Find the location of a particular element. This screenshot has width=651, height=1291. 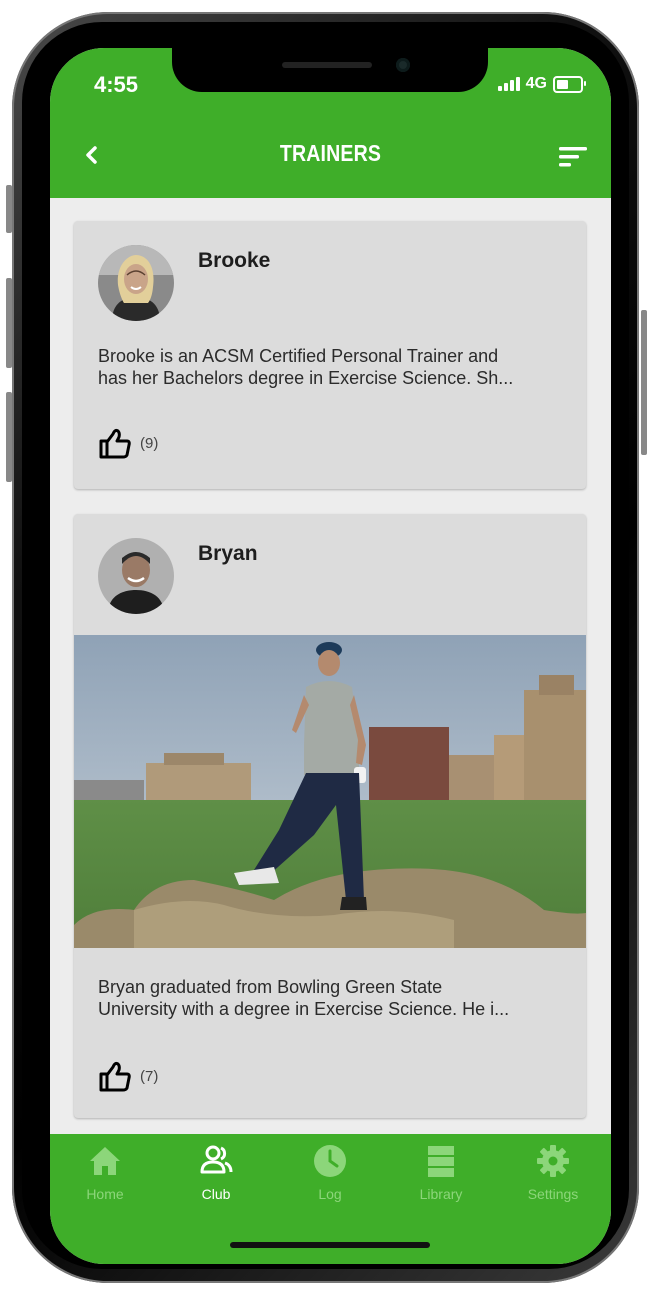

home-indicator is located at coordinates (330, 1245).